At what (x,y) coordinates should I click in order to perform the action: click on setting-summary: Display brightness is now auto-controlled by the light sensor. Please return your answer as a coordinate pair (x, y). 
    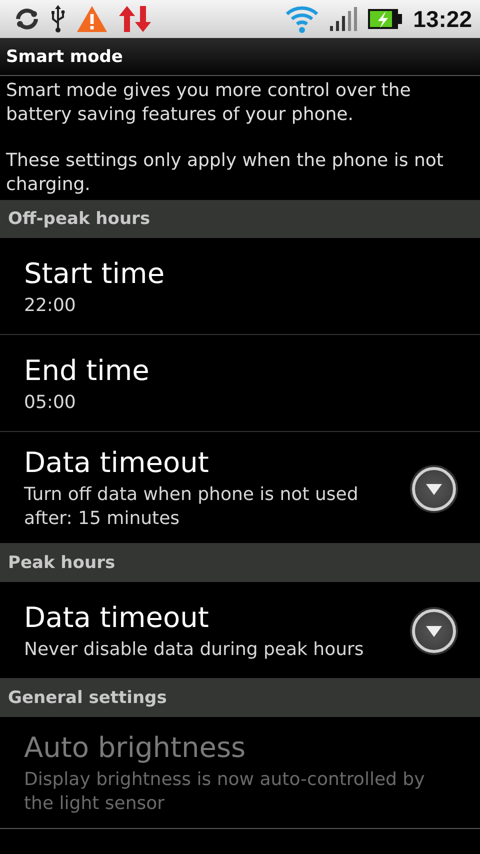
    Looking at the image, I should click on (225, 792).